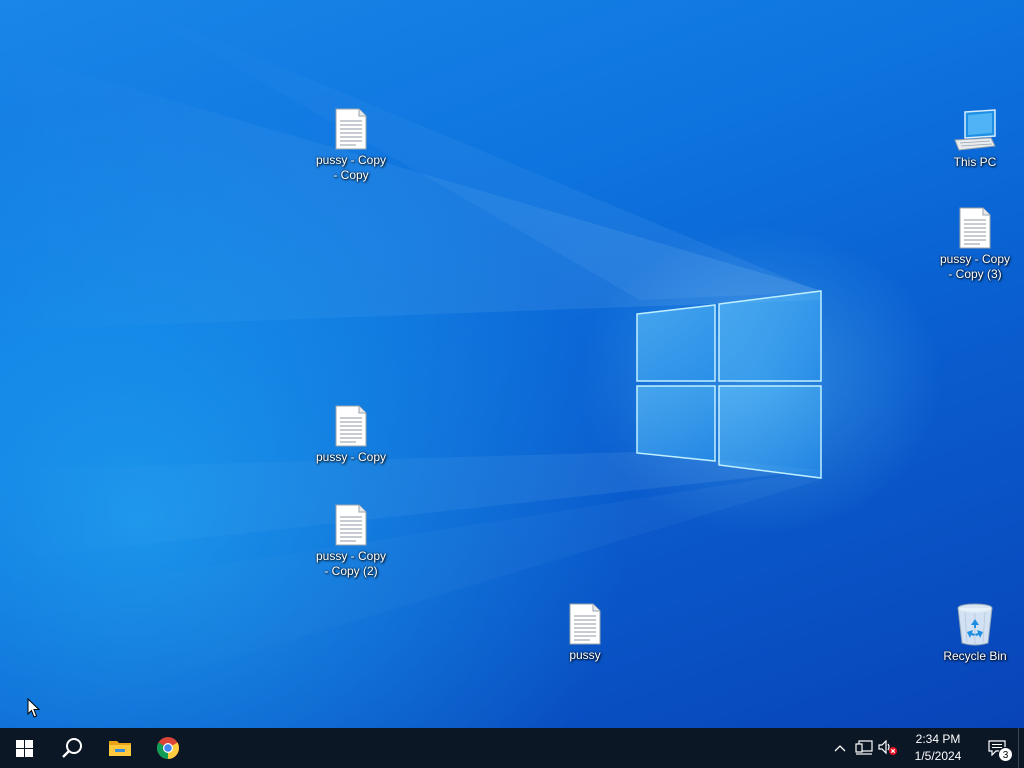 This screenshot has height=768, width=1024. I want to click on clock-date: 1/5/2024, so click(938, 756).